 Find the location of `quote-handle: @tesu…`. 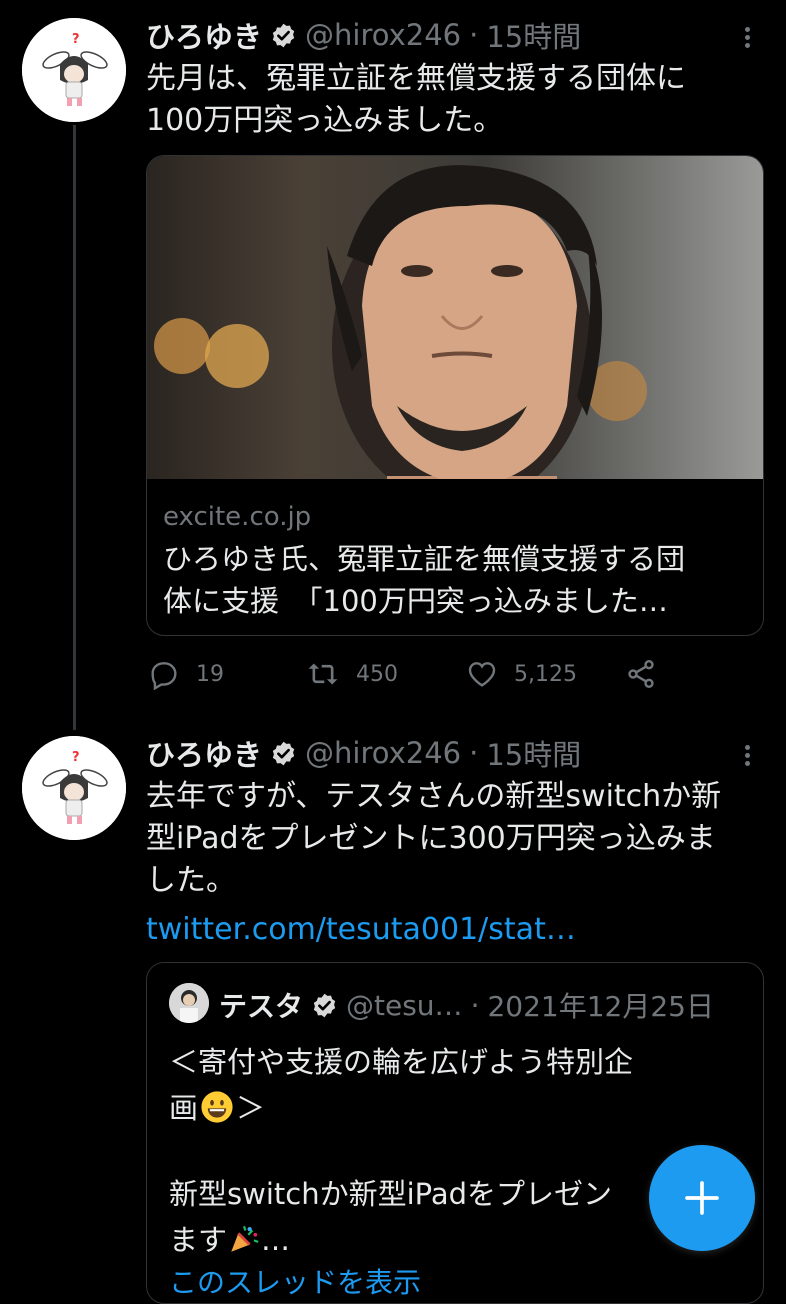

quote-handle: @tesu… is located at coordinates (404, 1005).